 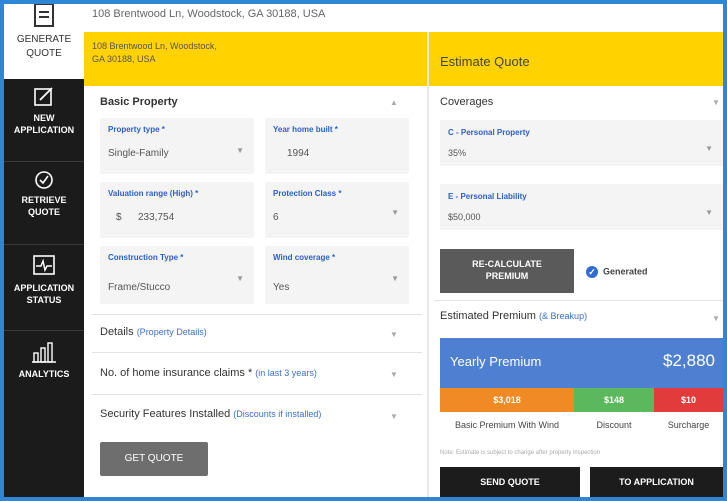 I want to click on field-value: 233,754, so click(x=156, y=217).